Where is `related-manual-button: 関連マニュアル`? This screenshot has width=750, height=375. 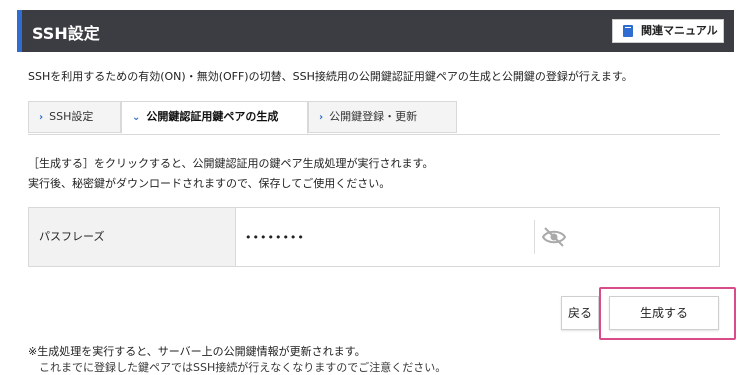
related-manual-button: 関連マニュアル is located at coordinates (668, 31).